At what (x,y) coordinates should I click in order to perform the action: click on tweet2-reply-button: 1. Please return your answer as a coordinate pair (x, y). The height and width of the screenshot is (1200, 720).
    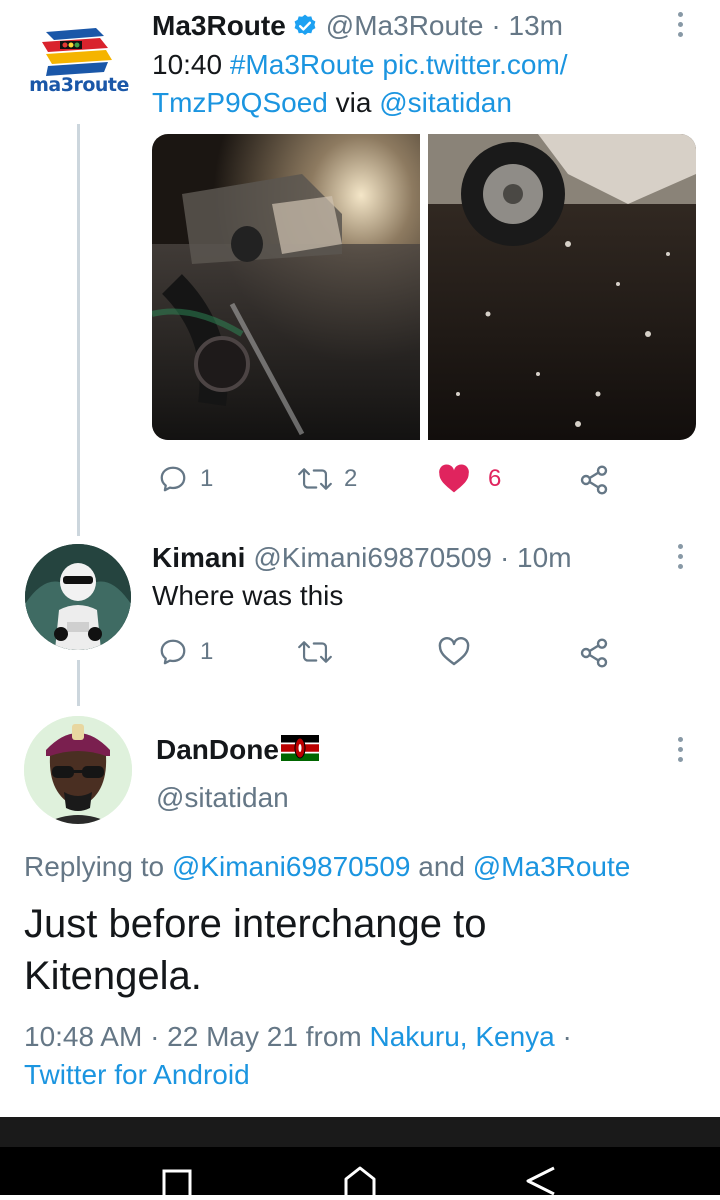
    Looking at the image, I should click on (185, 652).